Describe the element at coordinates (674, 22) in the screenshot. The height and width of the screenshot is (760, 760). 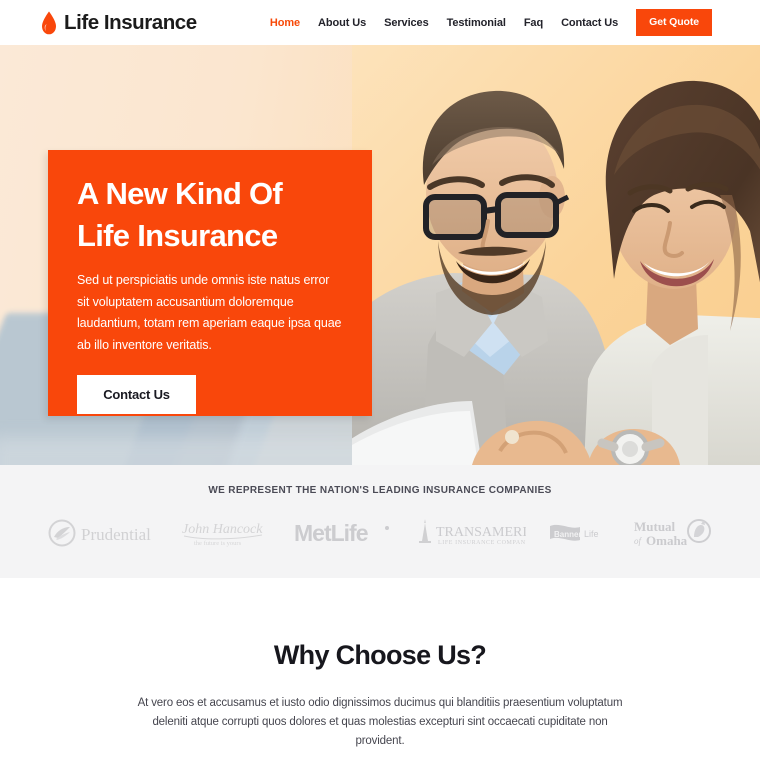
I see `get-quote-button: Get Quote` at that location.